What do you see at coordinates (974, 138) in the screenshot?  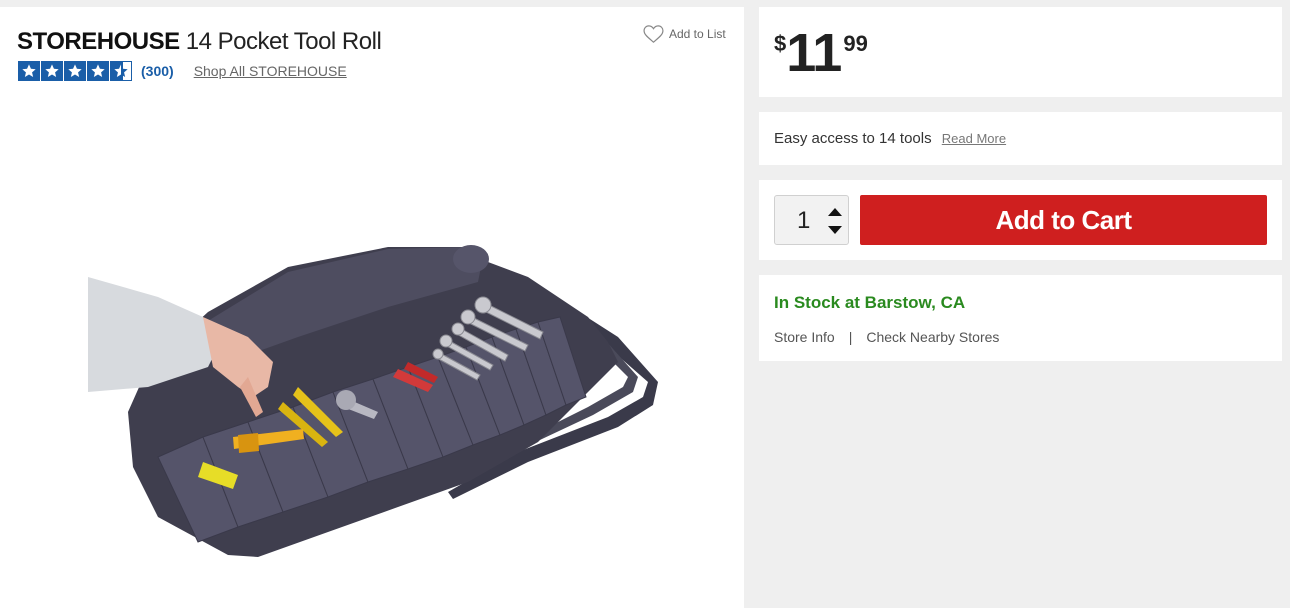 I see `read-more-link: Read More` at bounding box center [974, 138].